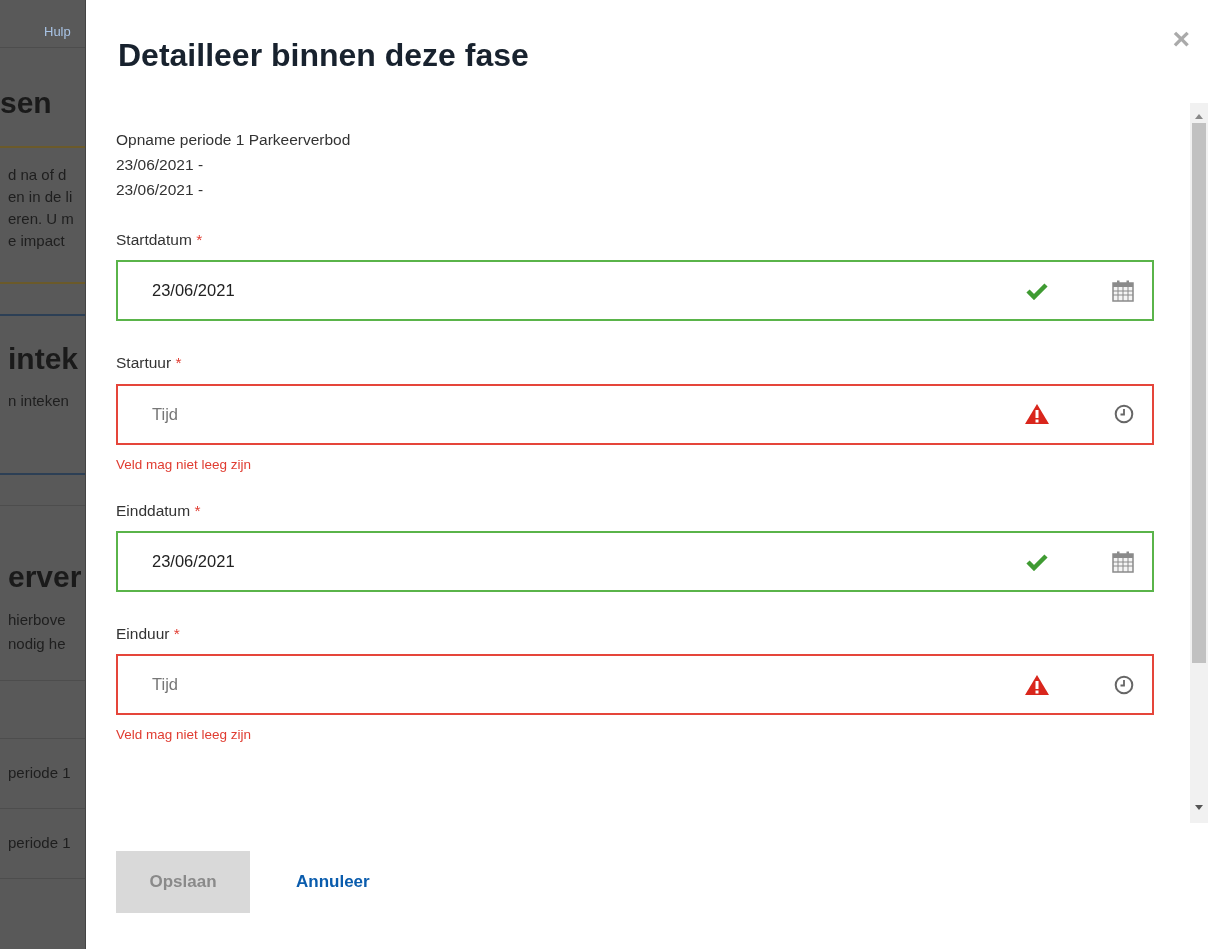 This screenshot has height=949, width=1208. What do you see at coordinates (1199, 463) in the screenshot?
I see `scrollbar` at bounding box center [1199, 463].